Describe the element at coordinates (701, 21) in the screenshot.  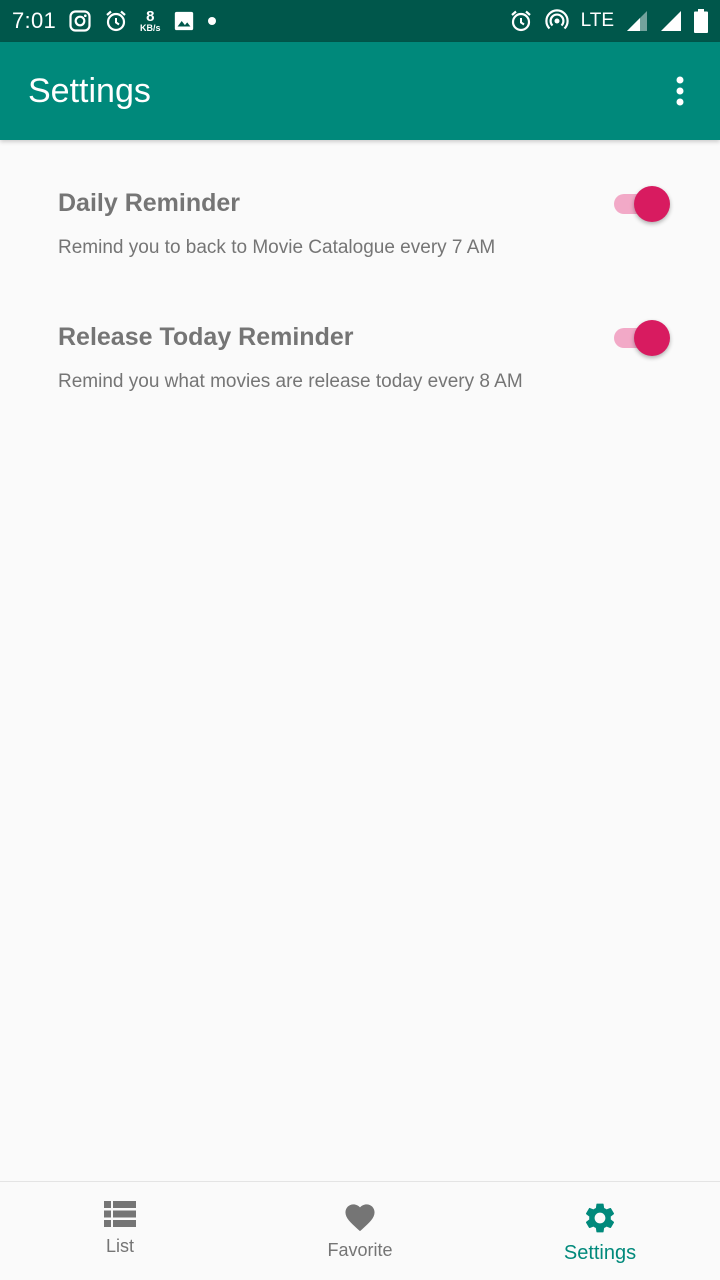
I see `battery-icon` at that location.